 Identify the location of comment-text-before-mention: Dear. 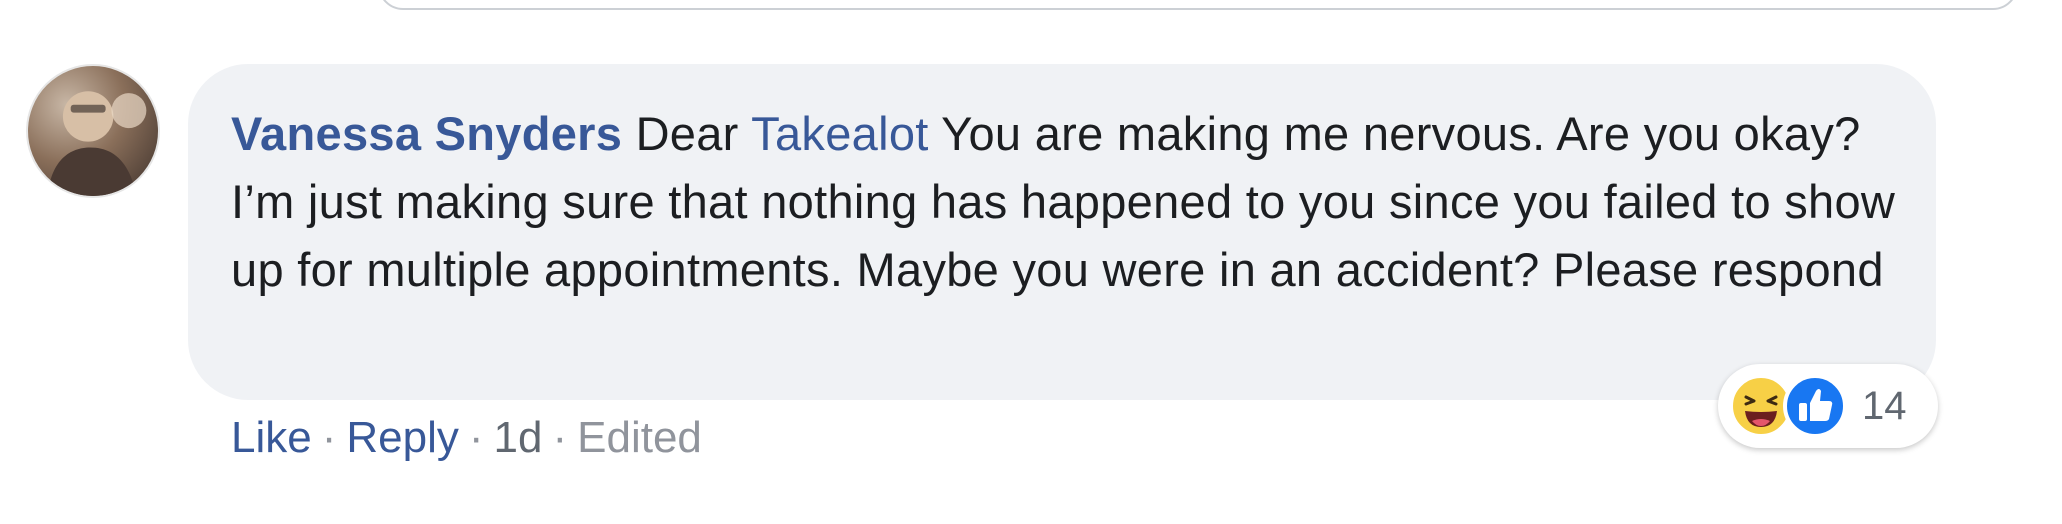
(687, 133).